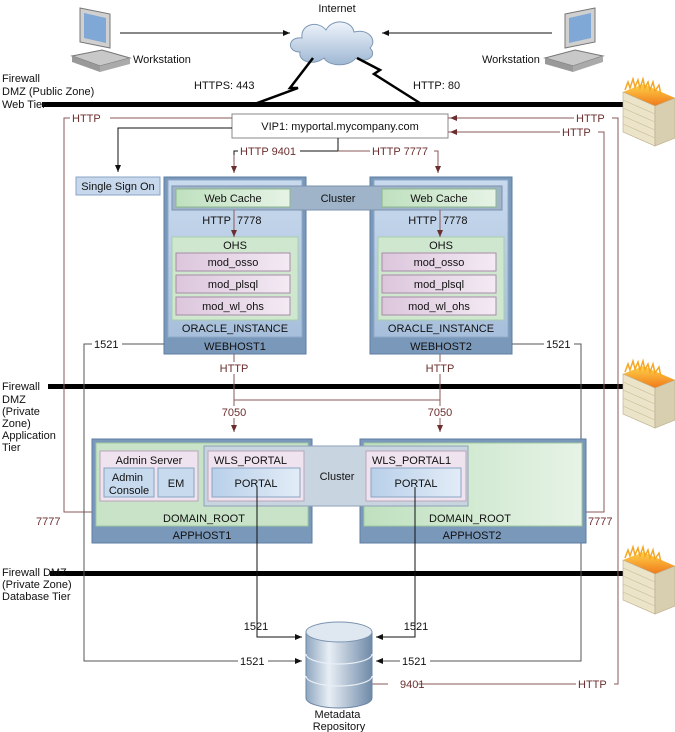 The width and height of the screenshot is (675, 732). What do you see at coordinates (339, 665) in the screenshot?
I see `database-icon` at bounding box center [339, 665].